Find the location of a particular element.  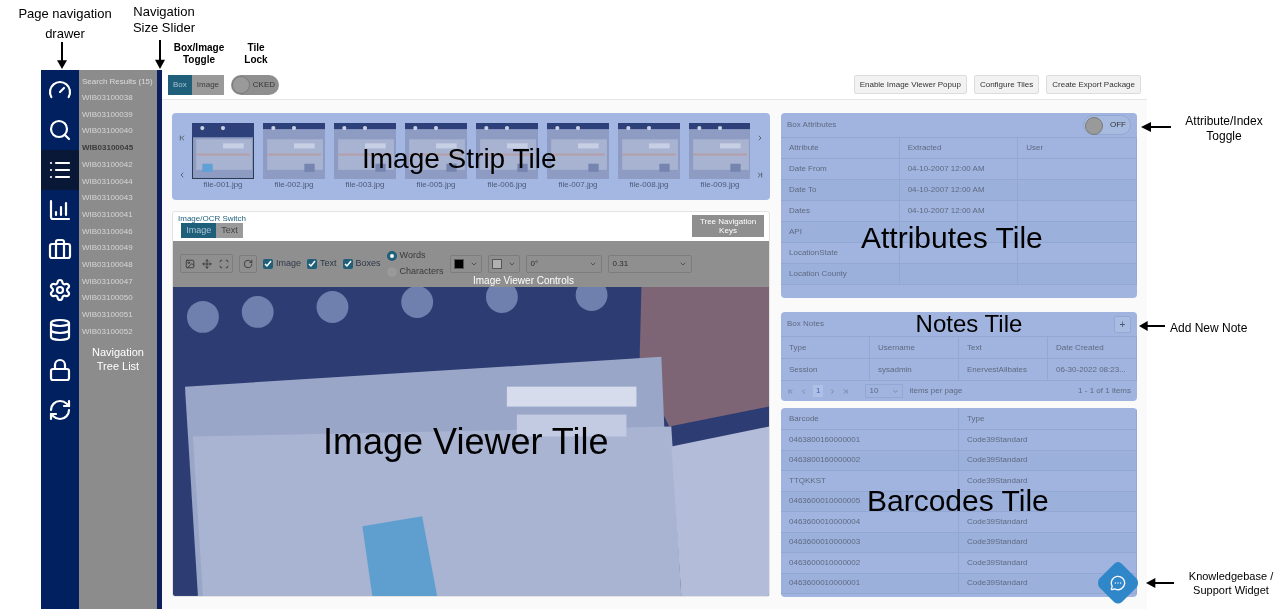

tree-item: WIB03100048 is located at coordinates (118, 265).